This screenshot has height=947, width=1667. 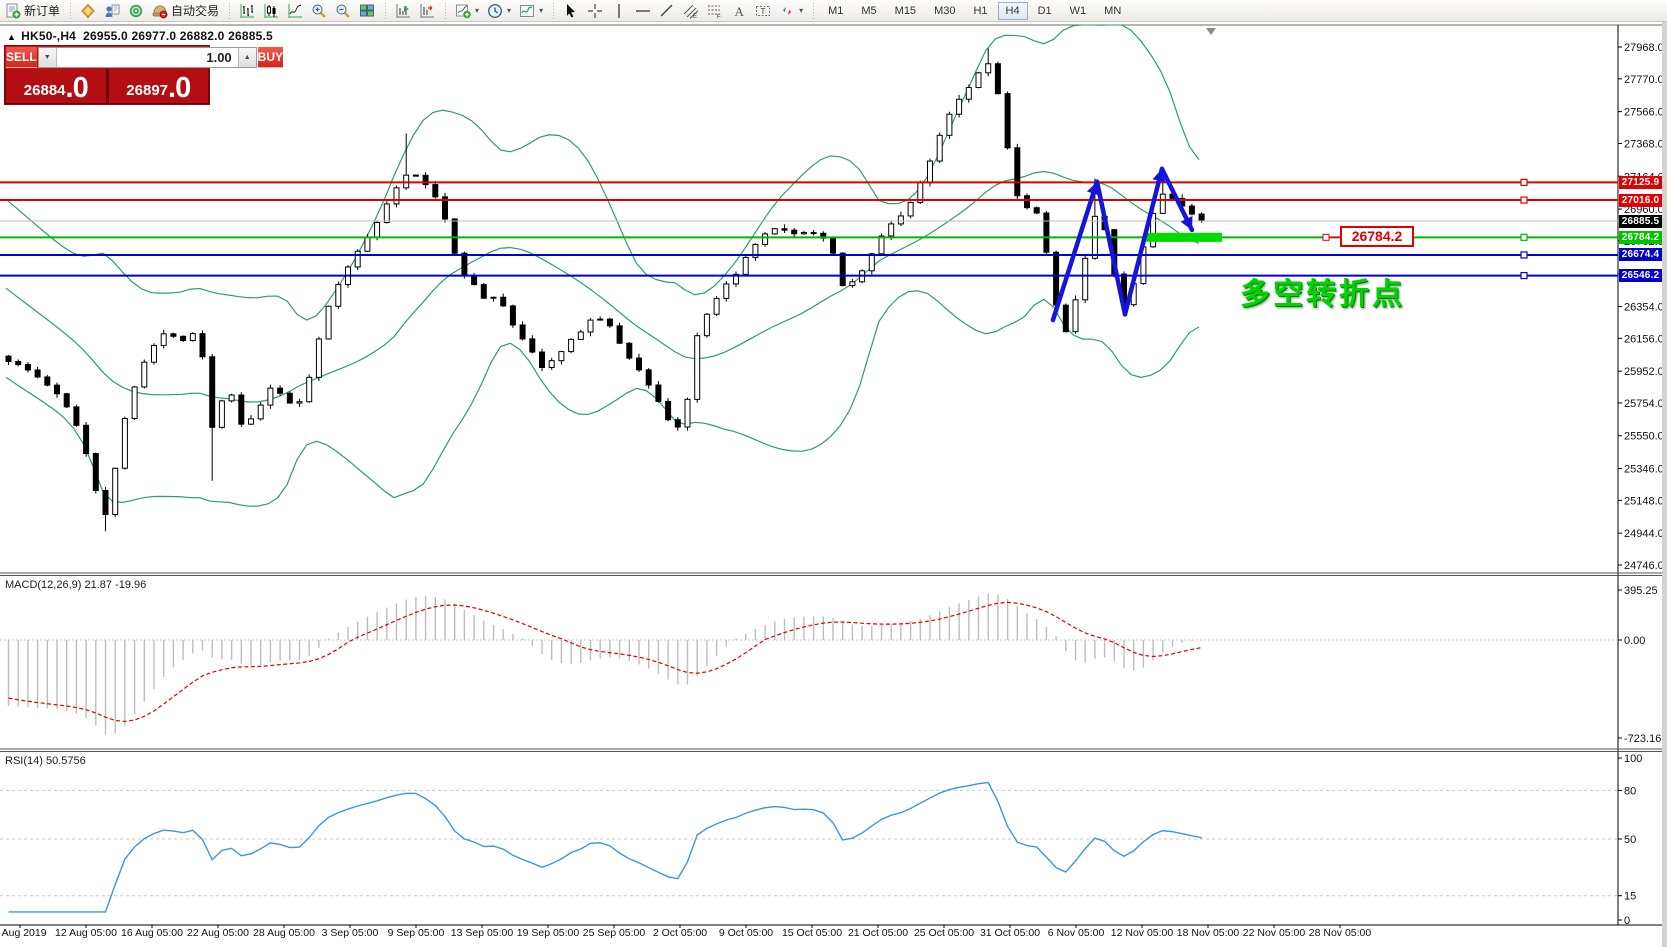 What do you see at coordinates (695, 16) in the screenshot?
I see `svg-text: E` at bounding box center [695, 16].